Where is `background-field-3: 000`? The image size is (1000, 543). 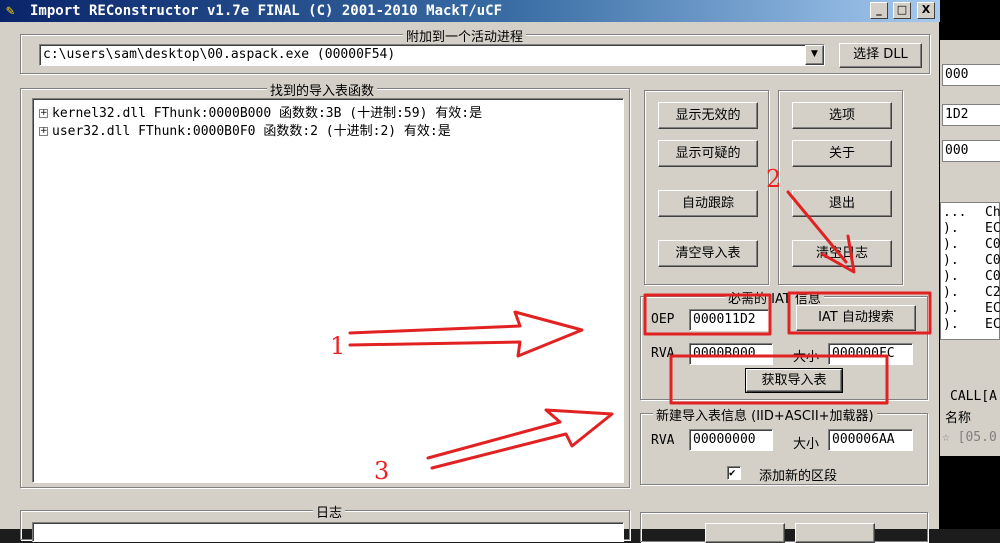
background-field-3: 000 is located at coordinates (971, 151).